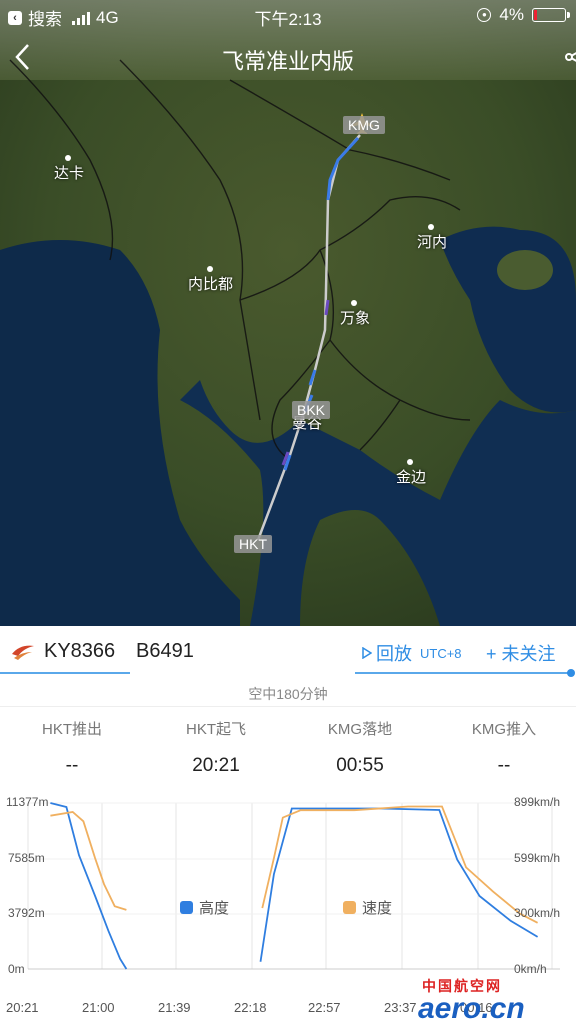  I want to click on progress-dot, so click(571, 673).